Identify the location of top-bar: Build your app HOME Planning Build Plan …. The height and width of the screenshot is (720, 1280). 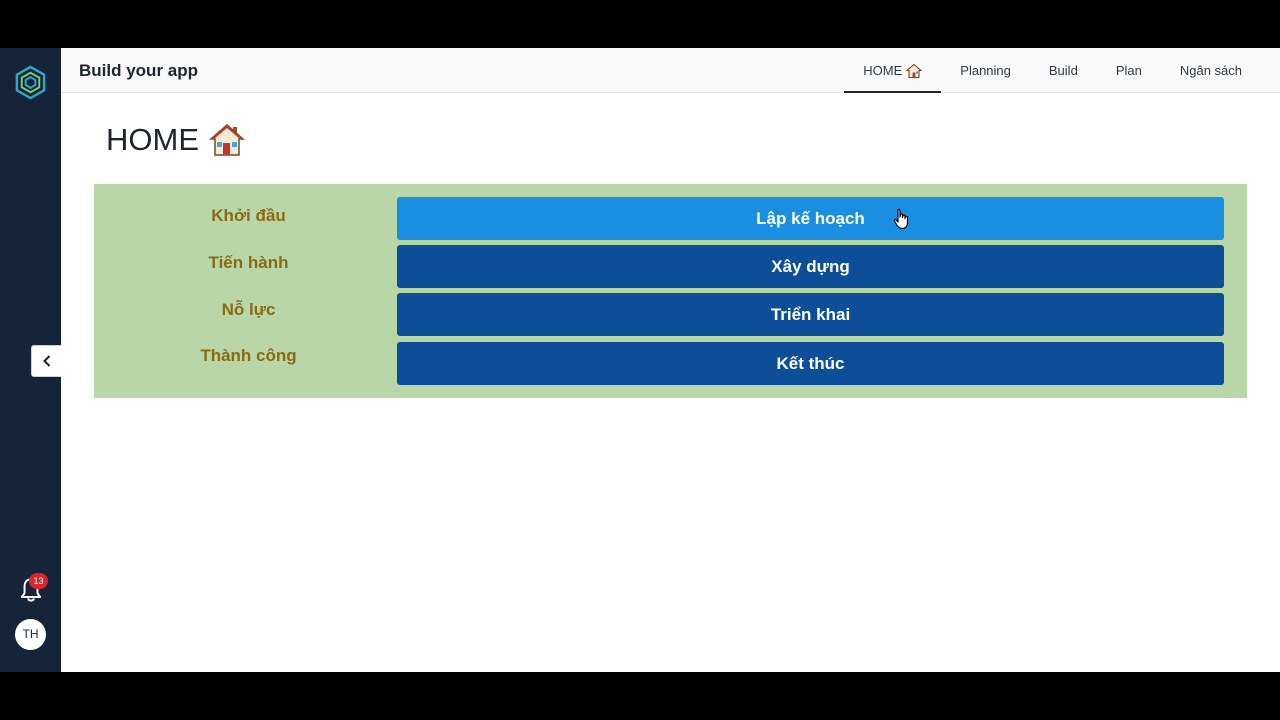
(670, 70).